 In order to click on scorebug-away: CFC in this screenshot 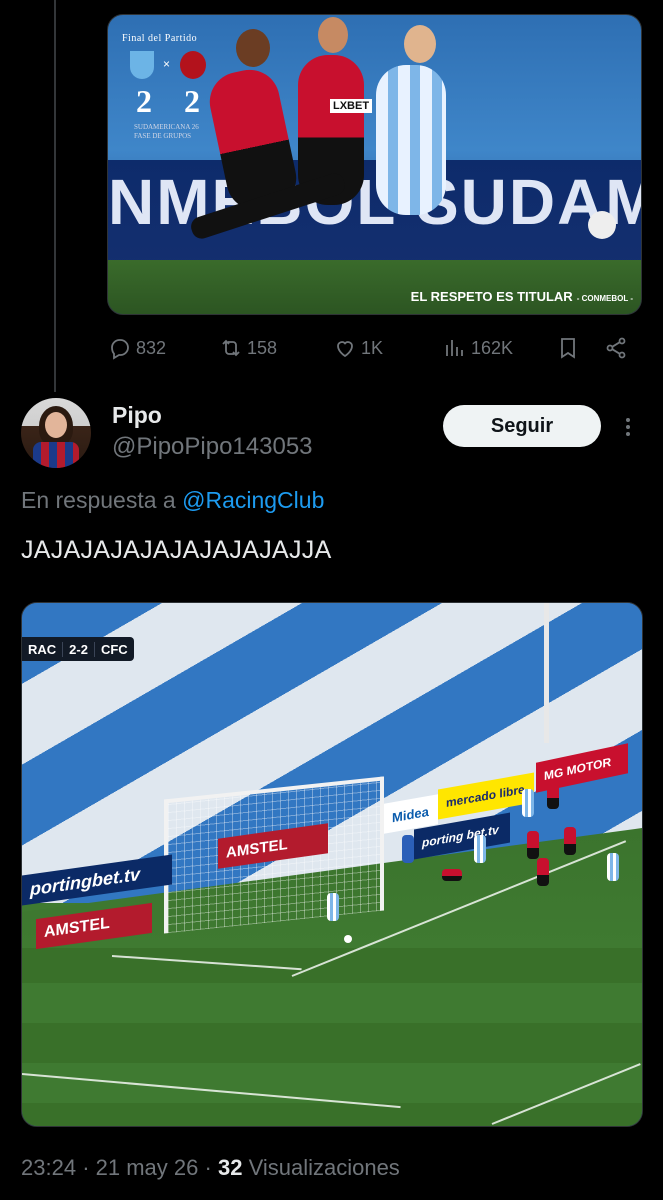, I will do `click(113, 649)`.